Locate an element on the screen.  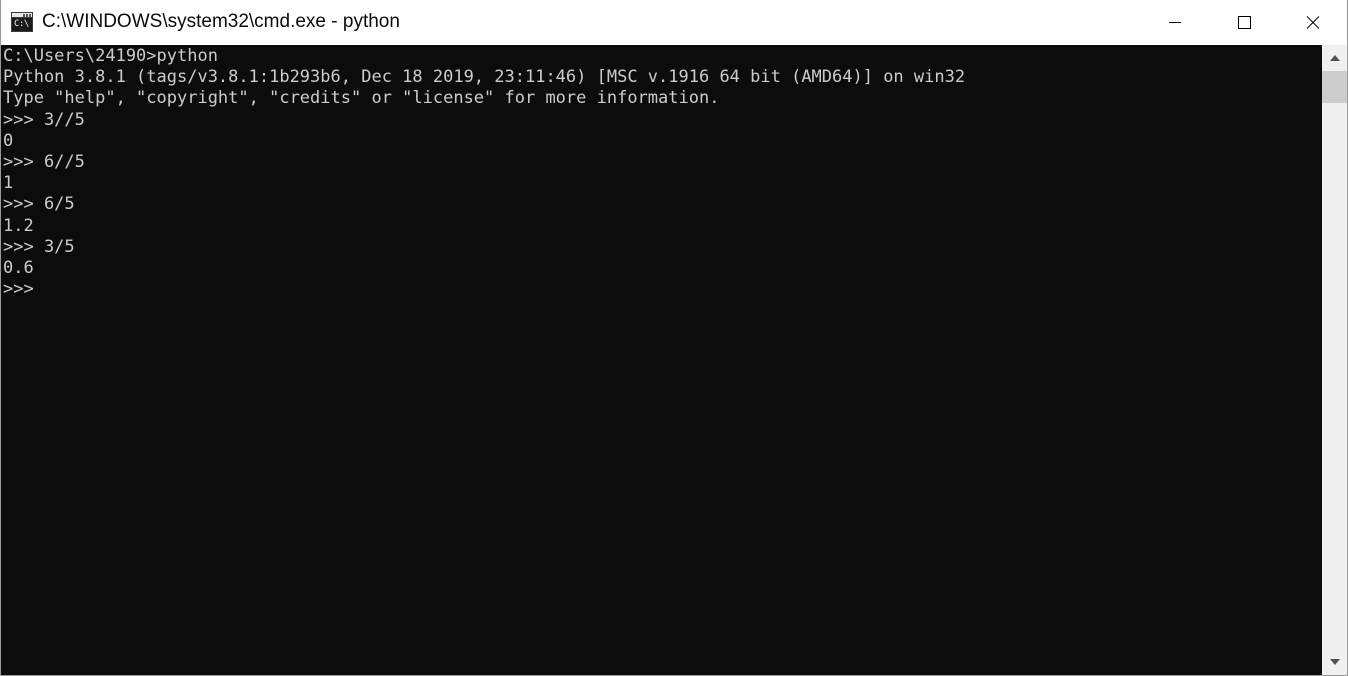
minimize-button is located at coordinates (1174, 22).